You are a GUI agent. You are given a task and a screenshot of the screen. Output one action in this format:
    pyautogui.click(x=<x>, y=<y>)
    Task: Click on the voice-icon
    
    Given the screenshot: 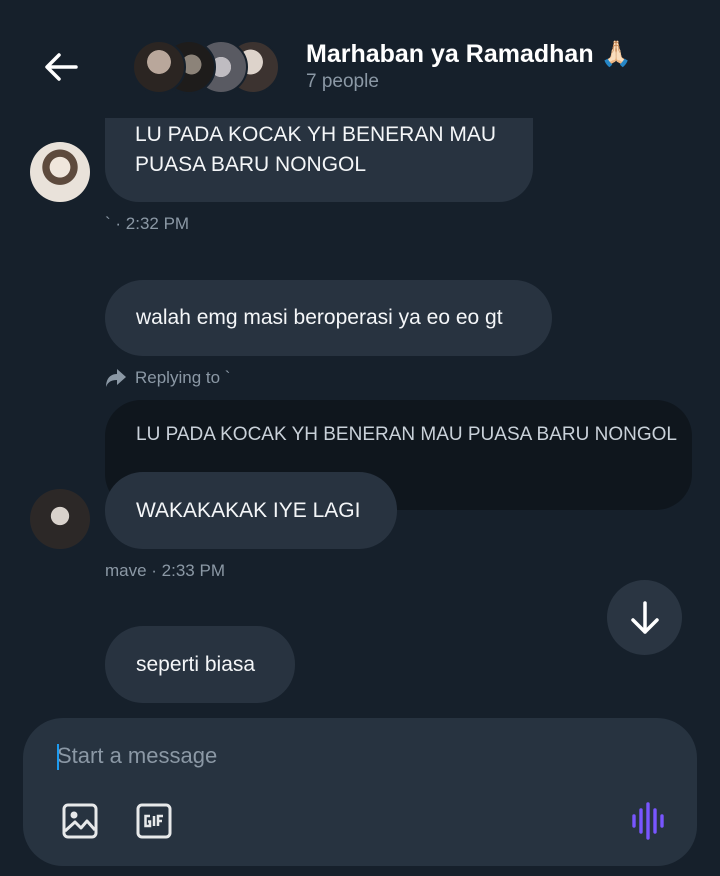 What is the action you would take?
    pyautogui.click(x=648, y=821)
    